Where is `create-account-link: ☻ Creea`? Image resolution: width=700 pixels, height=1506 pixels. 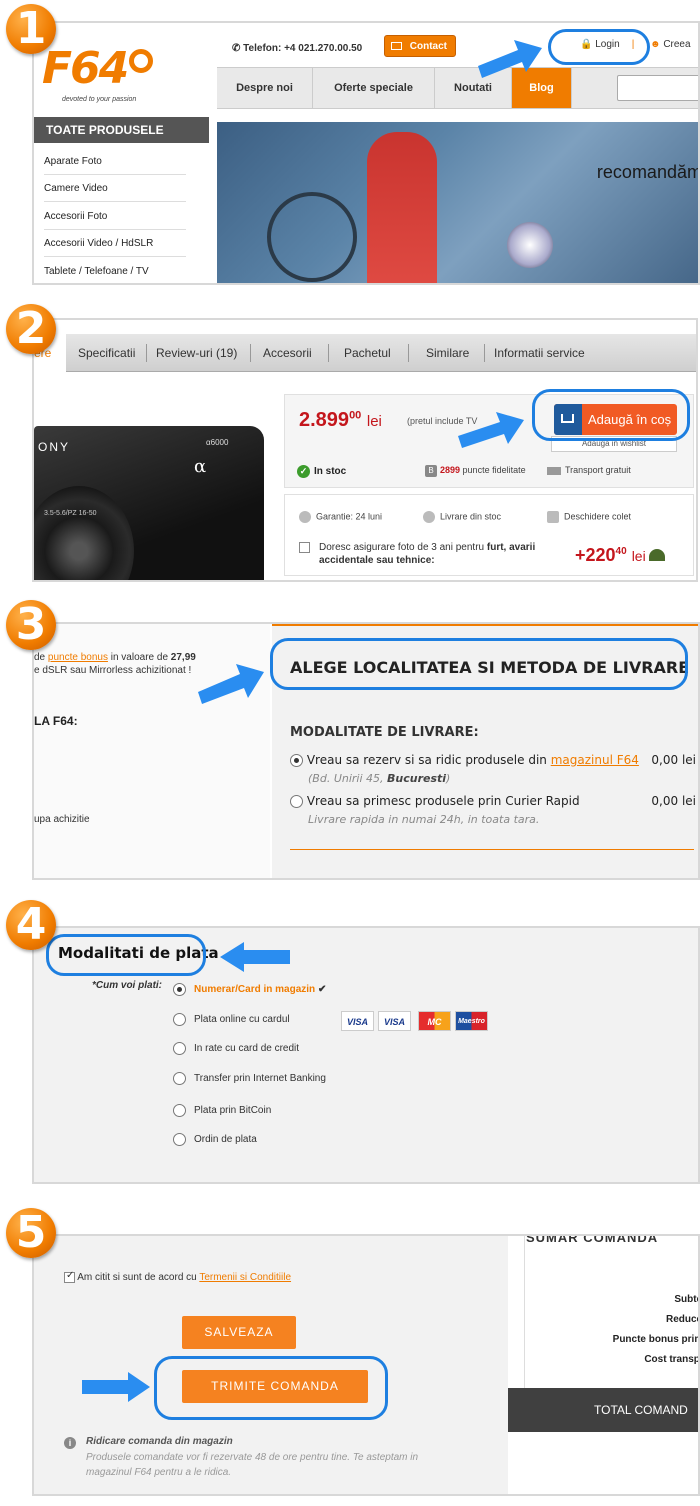
create-account-link: ☻ Creea is located at coordinates (670, 44).